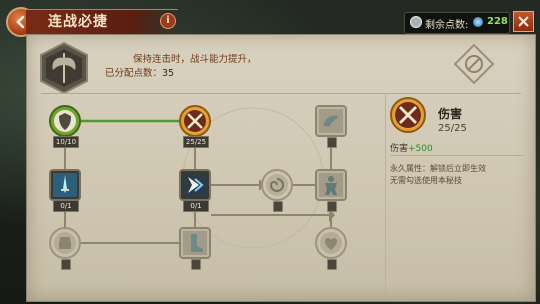  What do you see at coordinates (426, 180) in the screenshot?
I see `passive-note-2: 无需勾选使用本秘技` at bounding box center [426, 180].